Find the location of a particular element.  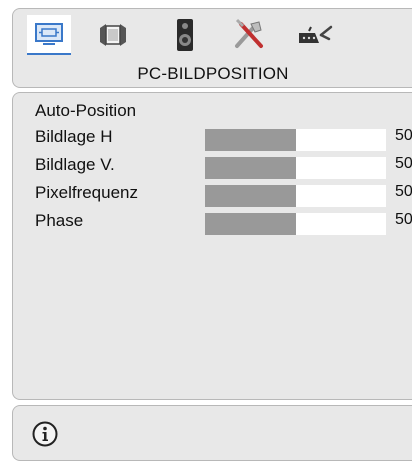

auto-position-item: Auto-Position is located at coordinates (223, 112).